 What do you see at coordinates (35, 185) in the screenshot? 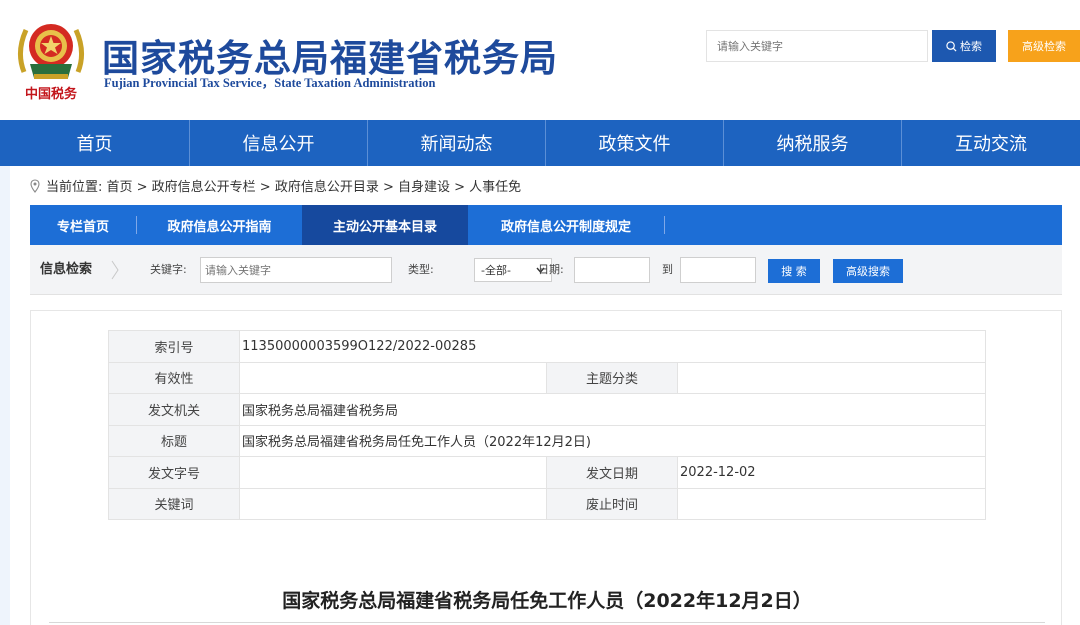
I see `location-pin-icon` at bounding box center [35, 185].